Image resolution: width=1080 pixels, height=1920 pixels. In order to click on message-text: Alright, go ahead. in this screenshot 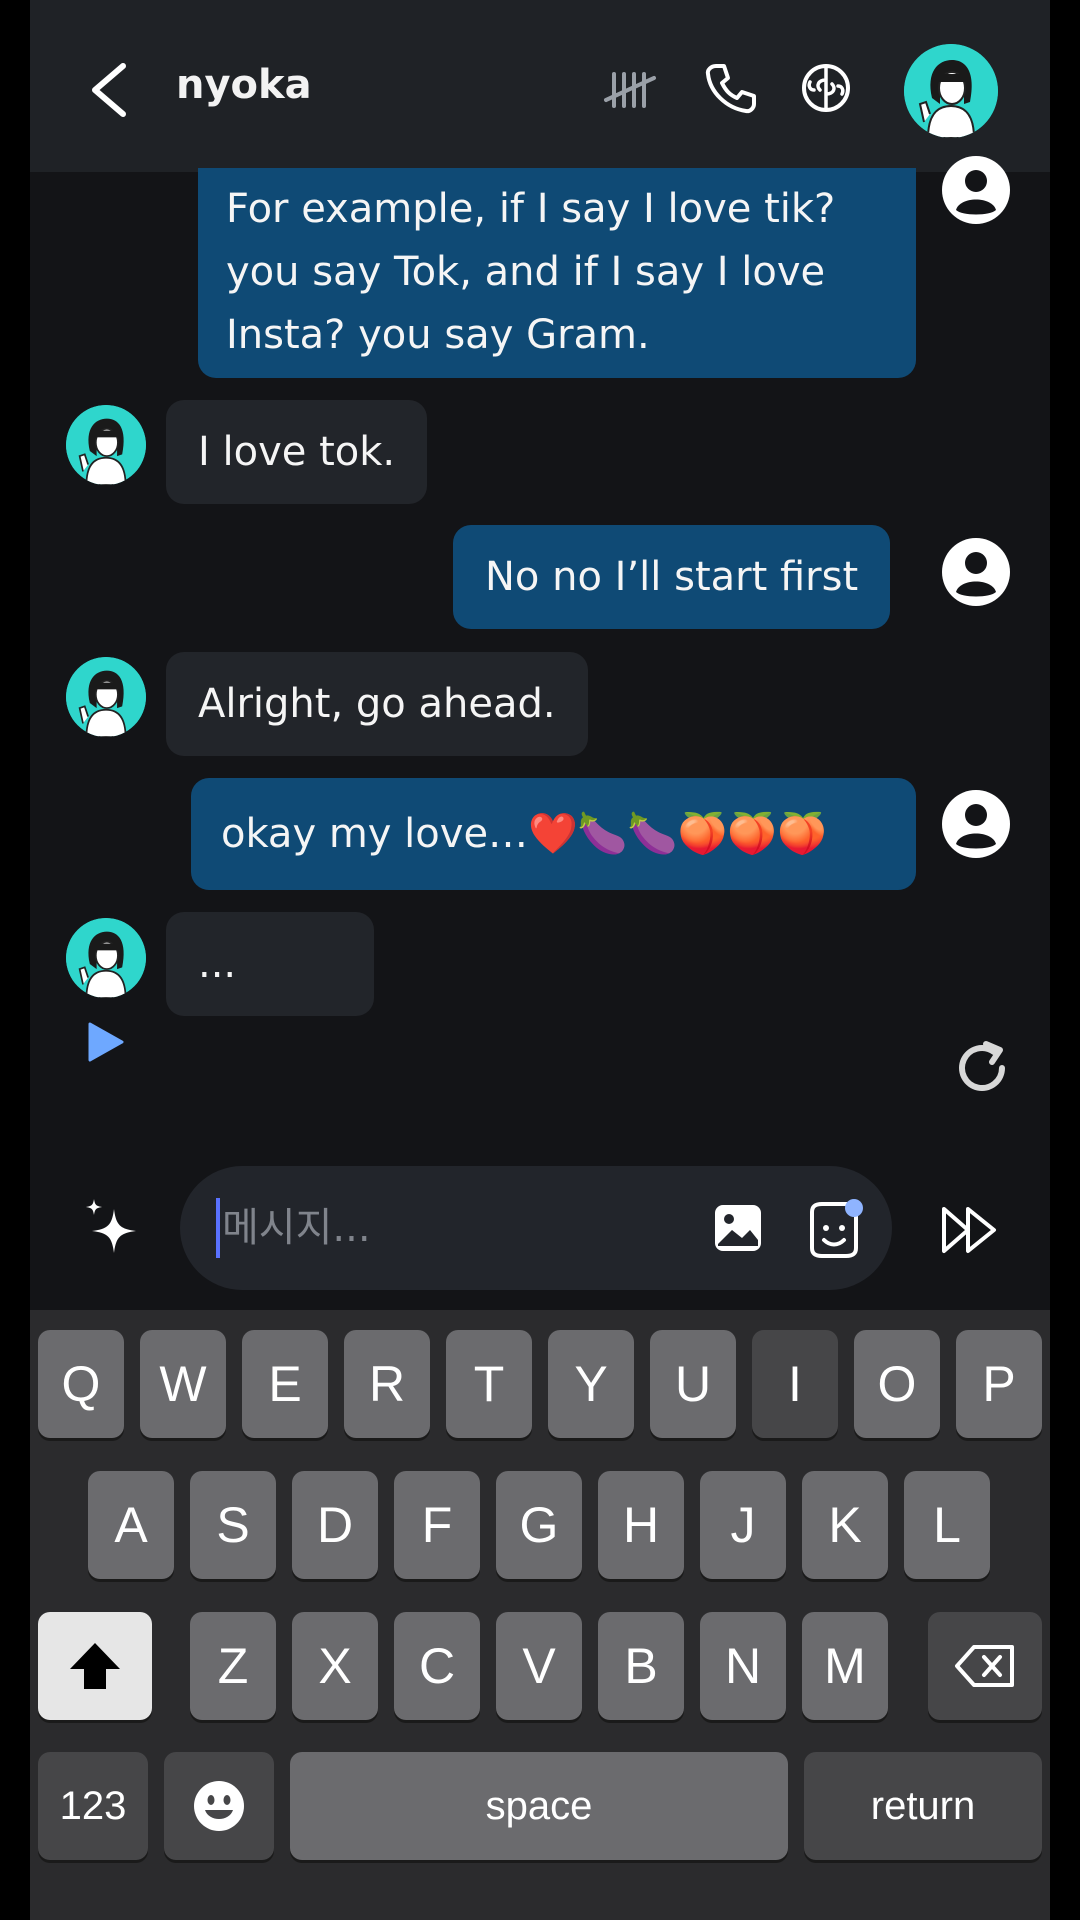, I will do `click(377, 704)`.